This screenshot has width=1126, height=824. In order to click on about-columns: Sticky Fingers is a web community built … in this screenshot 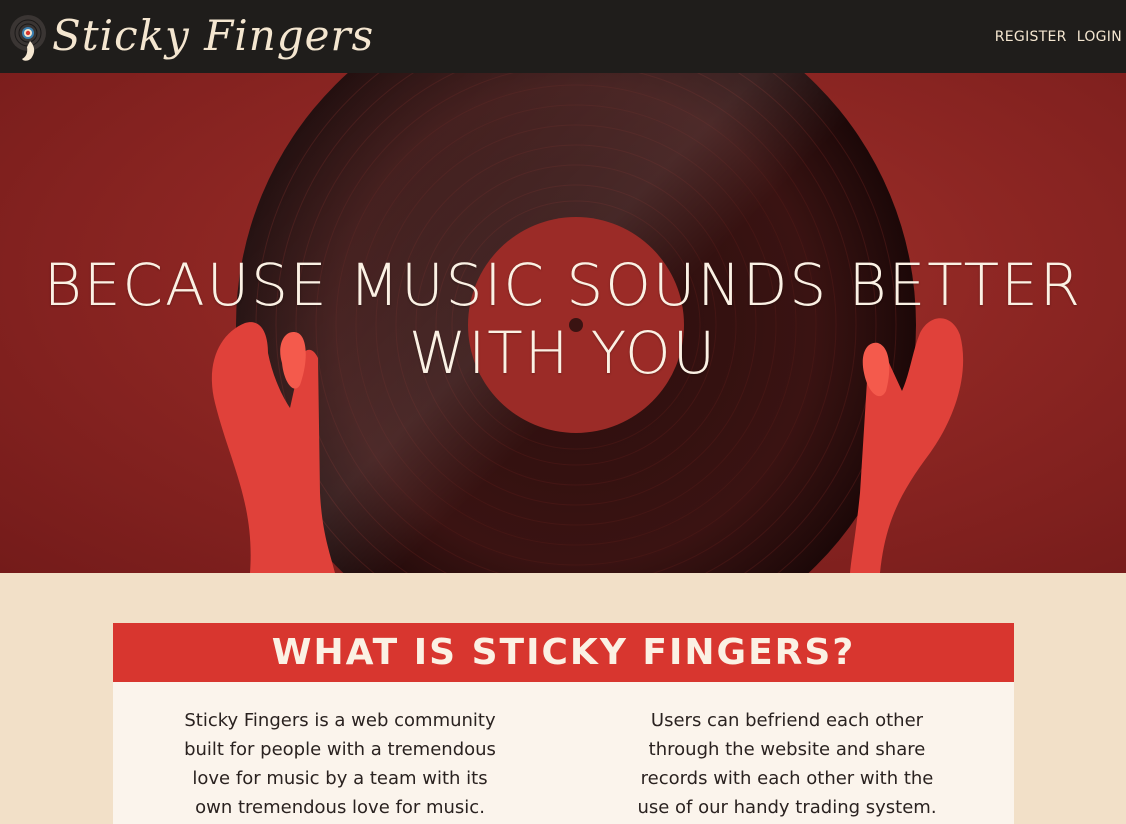, I will do `click(563, 753)`.